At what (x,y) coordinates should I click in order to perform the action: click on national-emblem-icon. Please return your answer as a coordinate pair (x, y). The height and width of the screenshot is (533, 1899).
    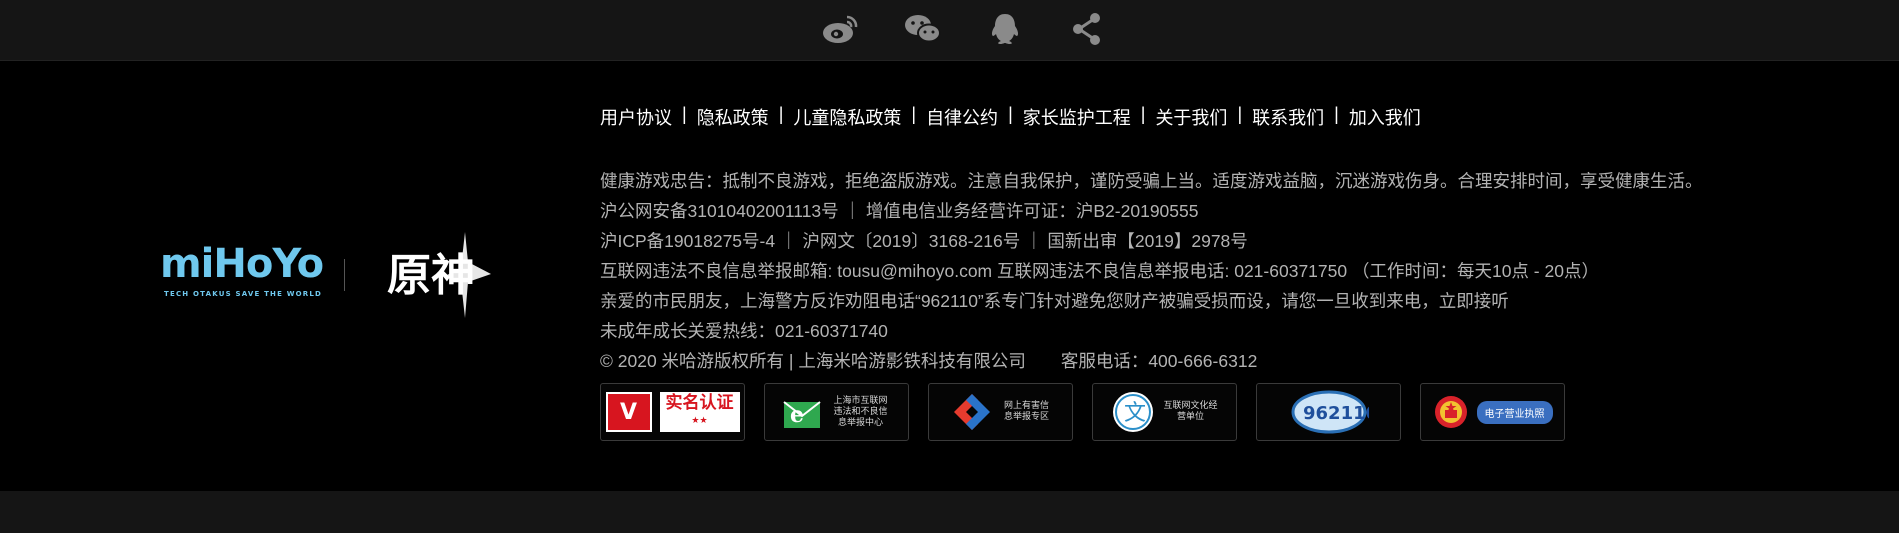
    Looking at the image, I should click on (1450, 412).